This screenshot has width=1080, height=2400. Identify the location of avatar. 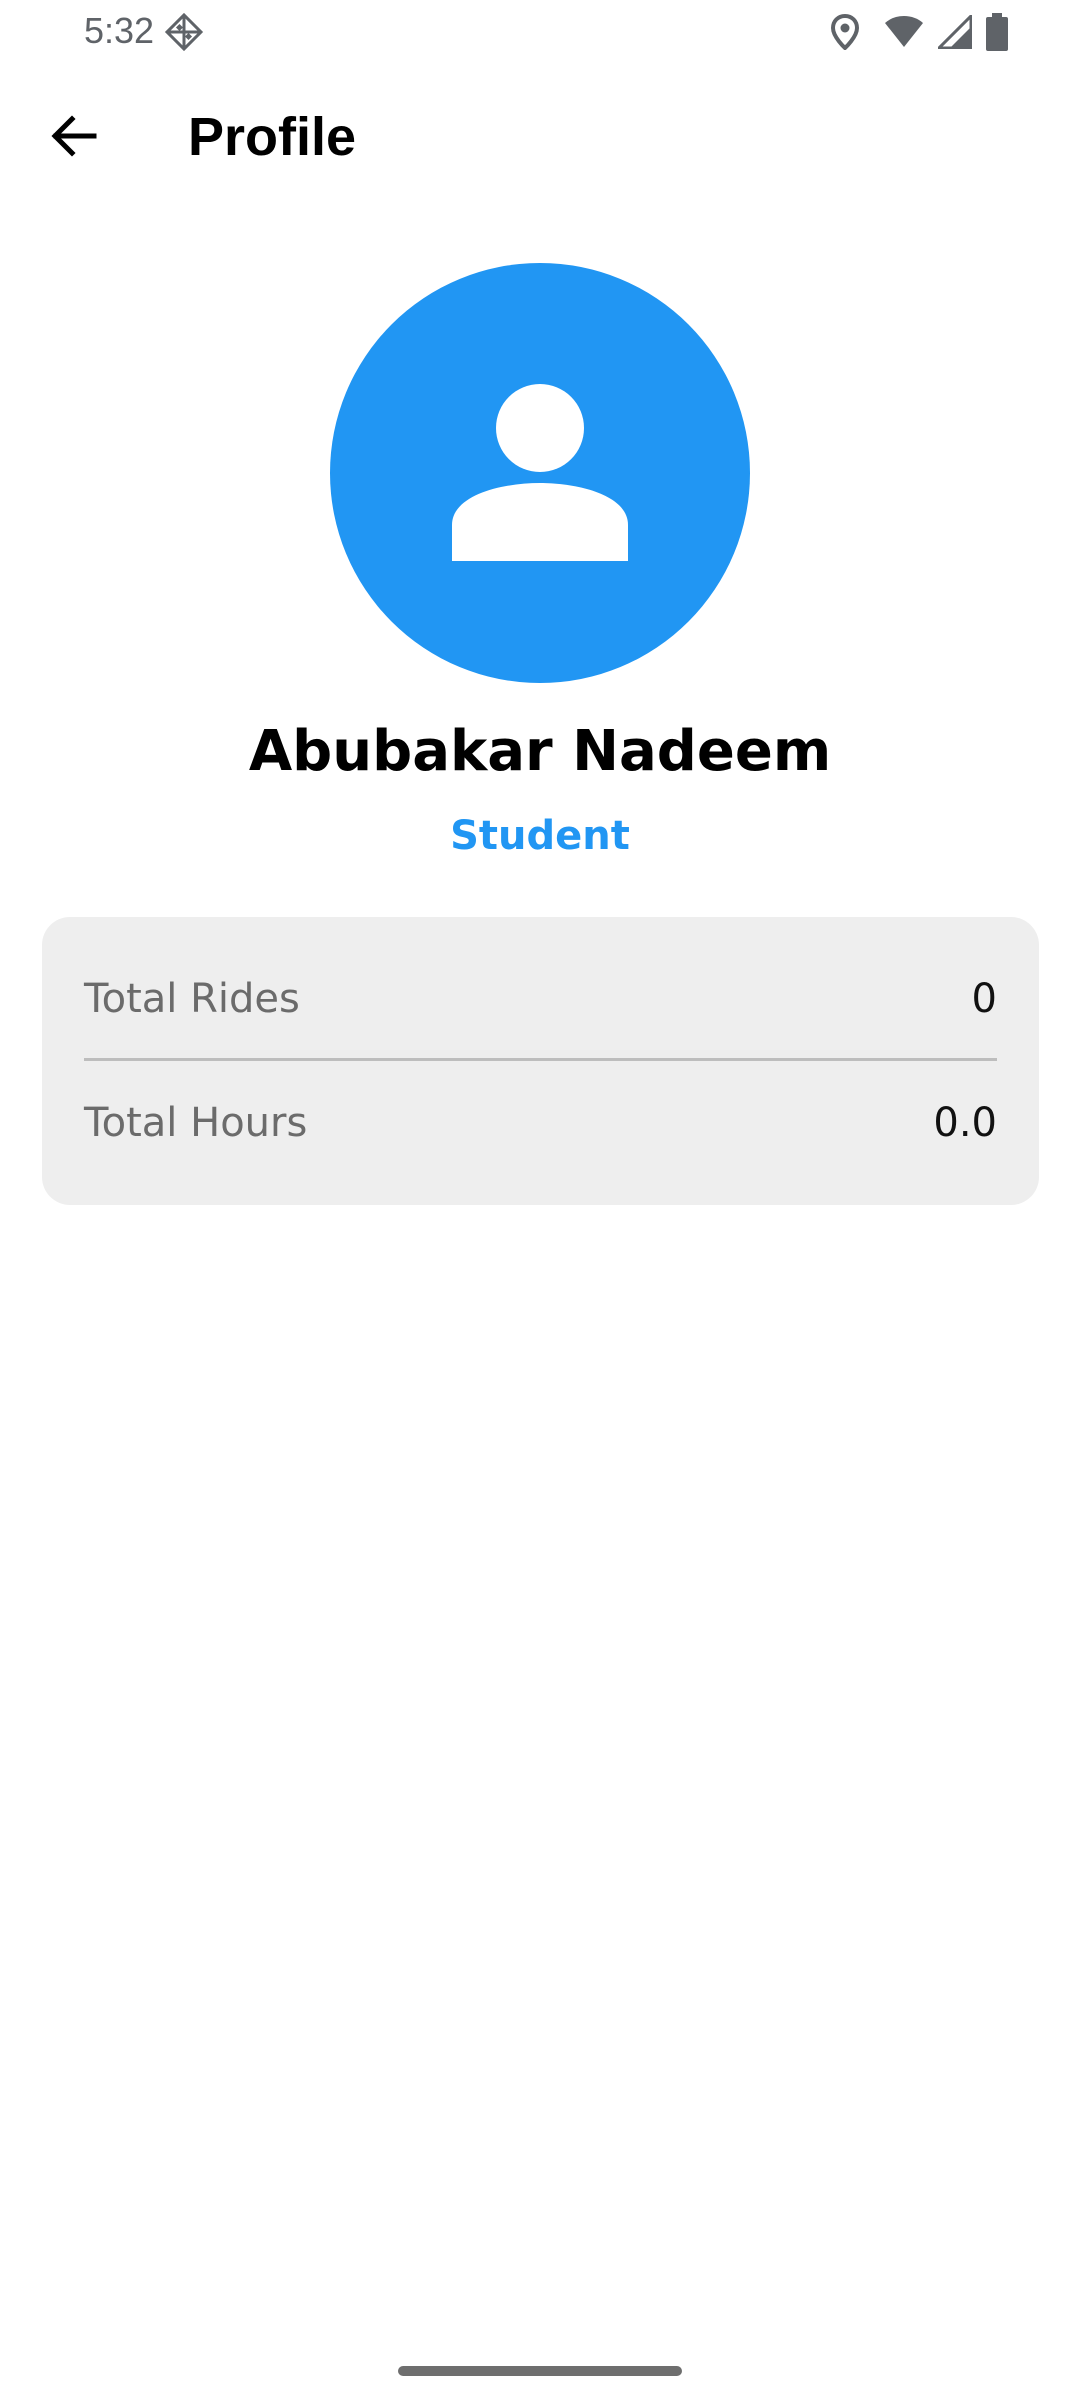
(540, 473).